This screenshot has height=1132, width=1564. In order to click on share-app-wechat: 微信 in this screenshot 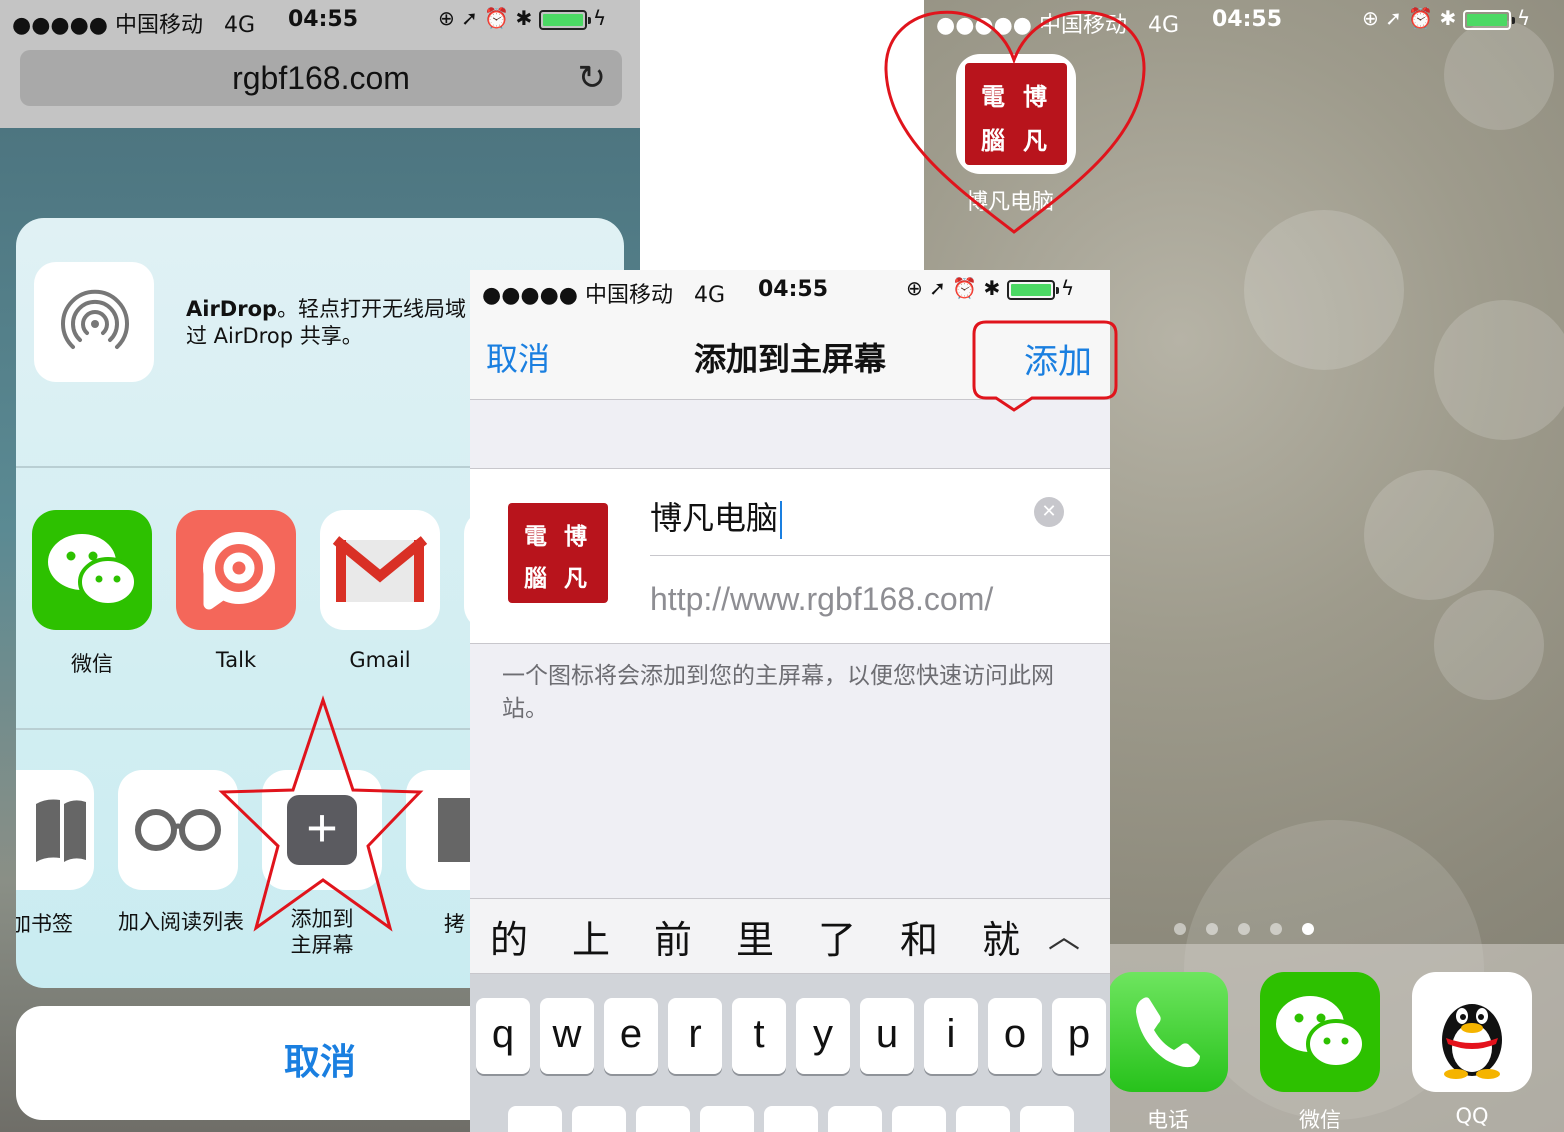, I will do `click(92, 594)`.